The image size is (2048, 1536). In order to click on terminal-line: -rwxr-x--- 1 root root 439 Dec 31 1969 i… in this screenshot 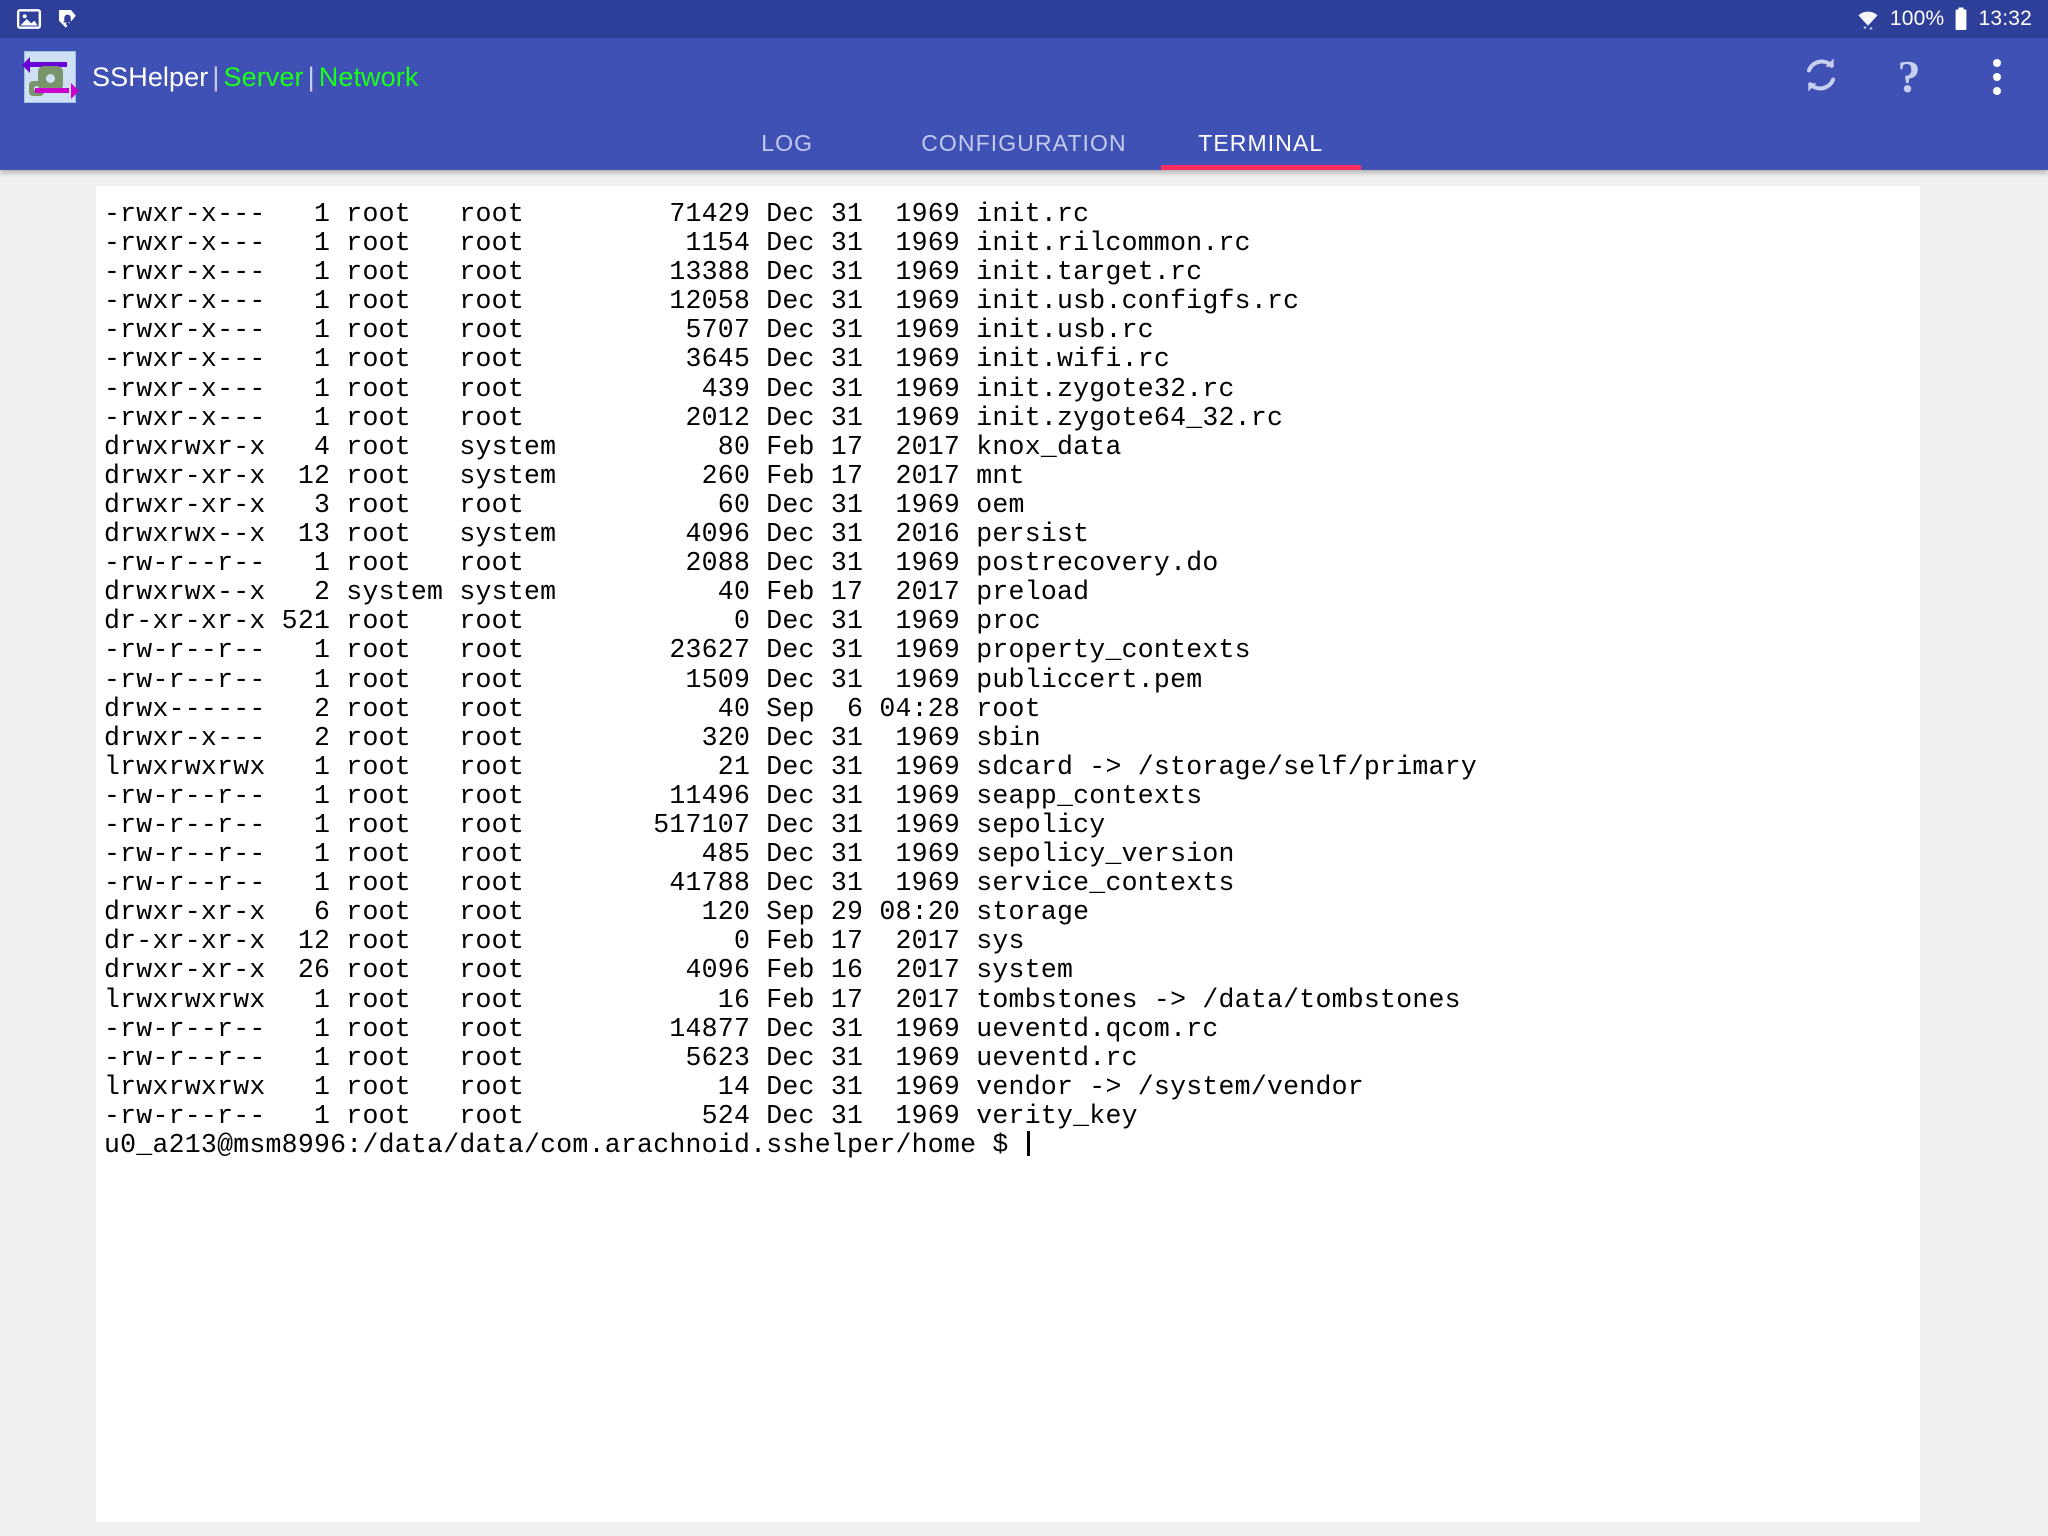, I will do `click(669, 388)`.